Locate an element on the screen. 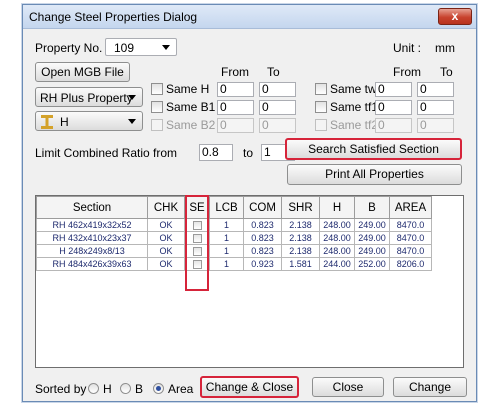 The height and width of the screenshot is (405, 485). print-all-properties-button: Print All Properties is located at coordinates (374, 174).